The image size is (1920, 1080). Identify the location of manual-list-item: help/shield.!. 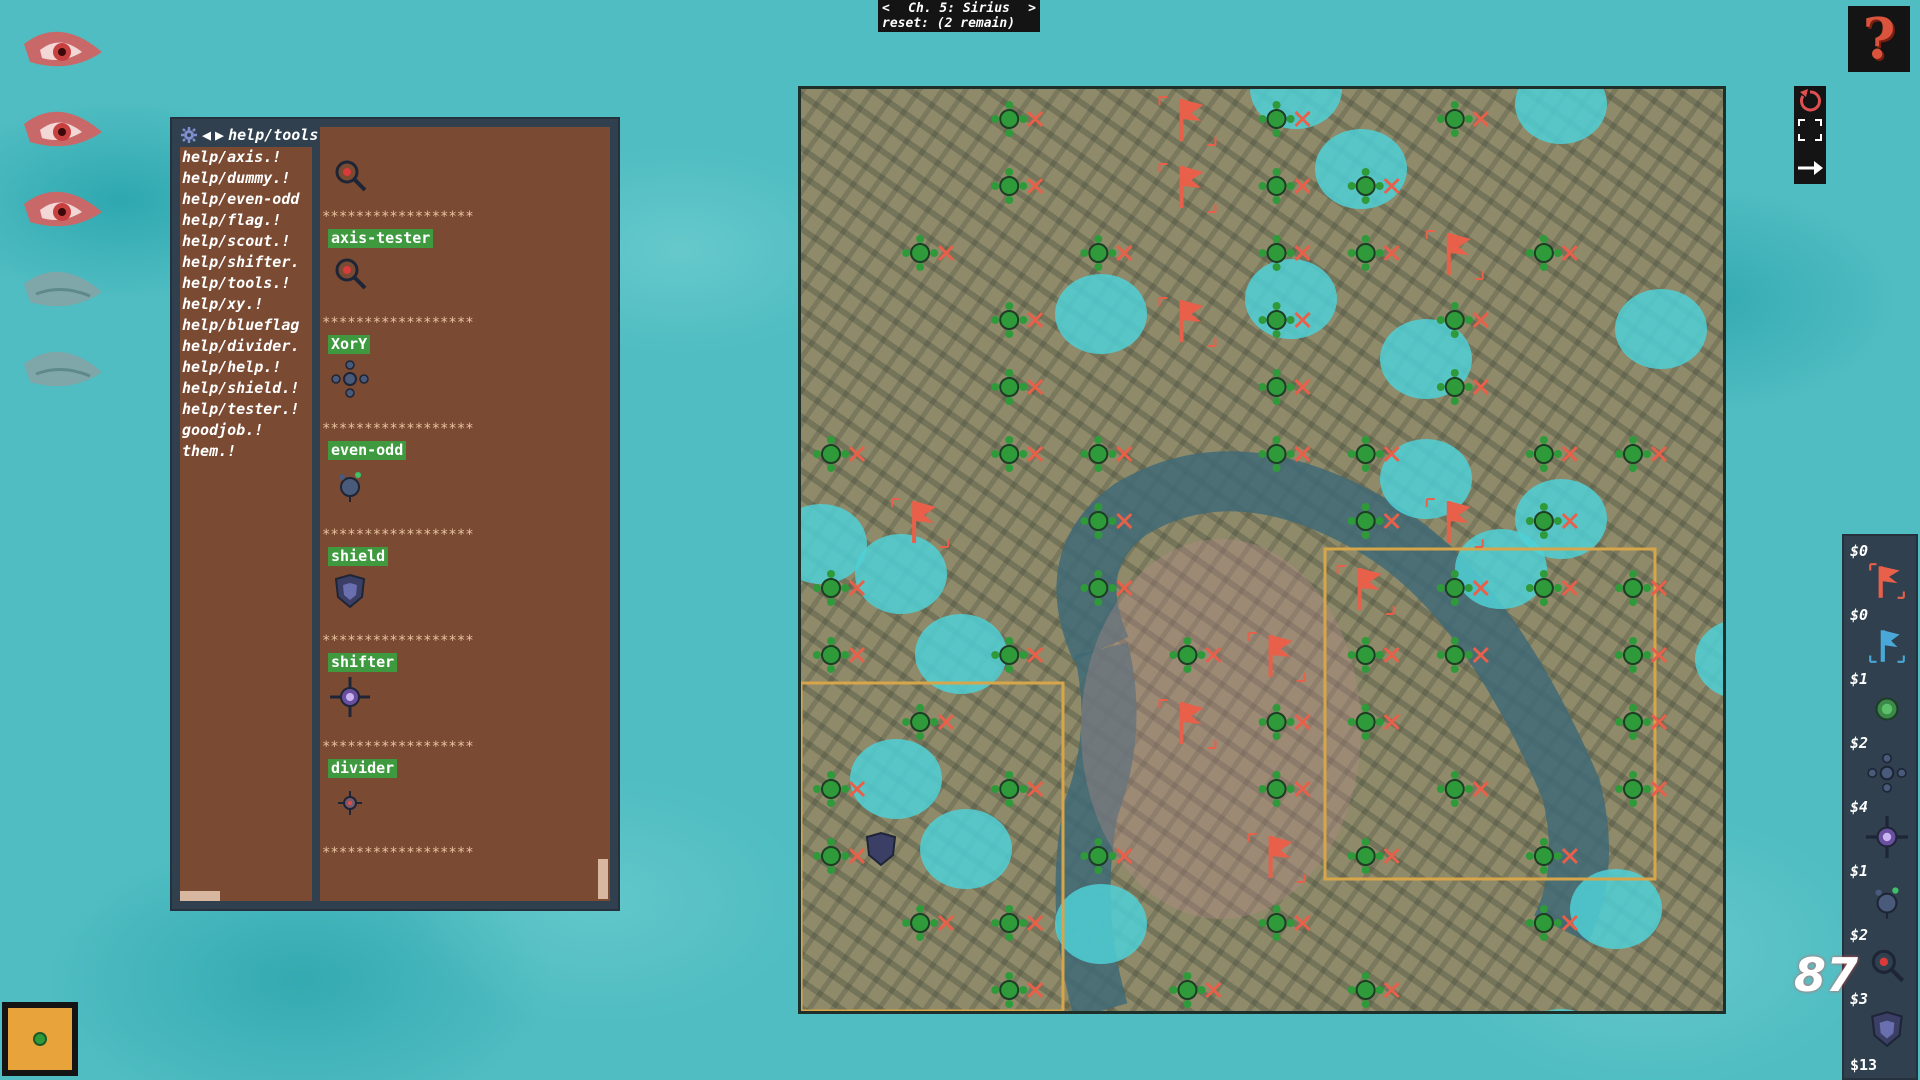
(246, 388).